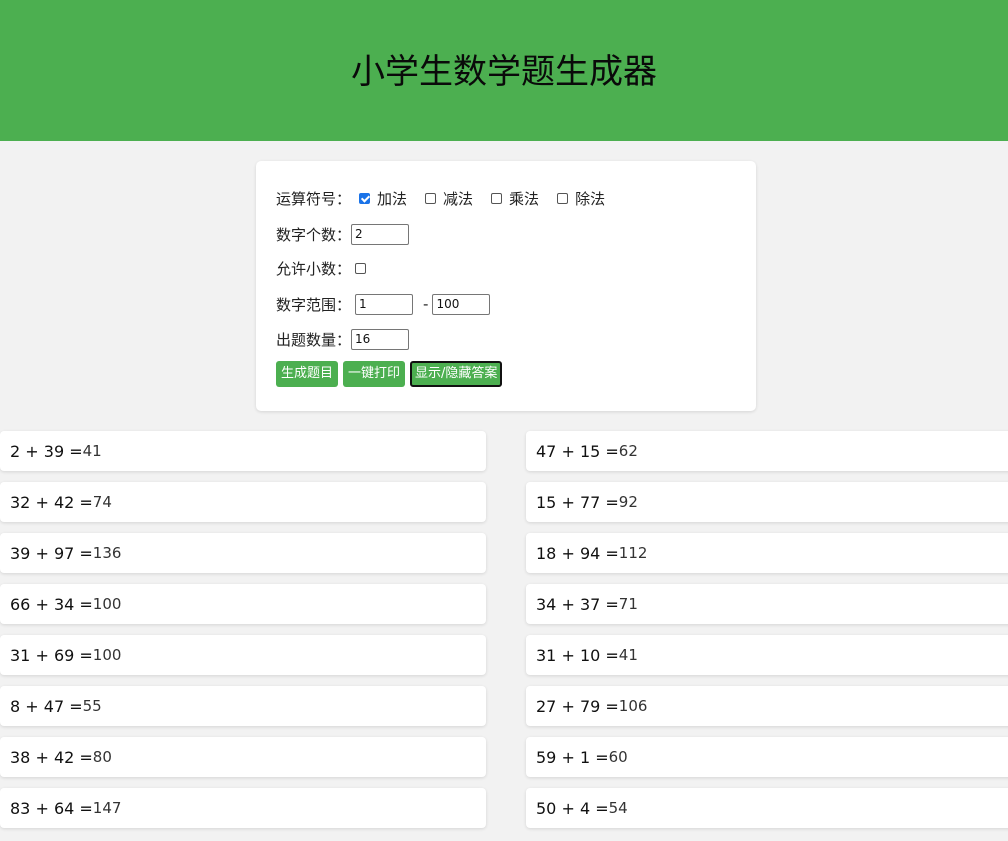 The height and width of the screenshot is (841, 1008). Describe the element at coordinates (628, 604) in the screenshot. I see `problem-answer: 71` at that location.